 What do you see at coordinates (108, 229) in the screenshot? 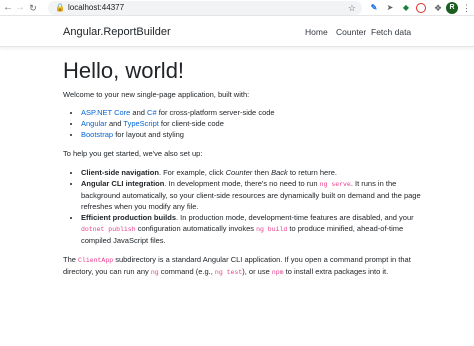
I see `inline-code: dotnet publish` at bounding box center [108, 229].